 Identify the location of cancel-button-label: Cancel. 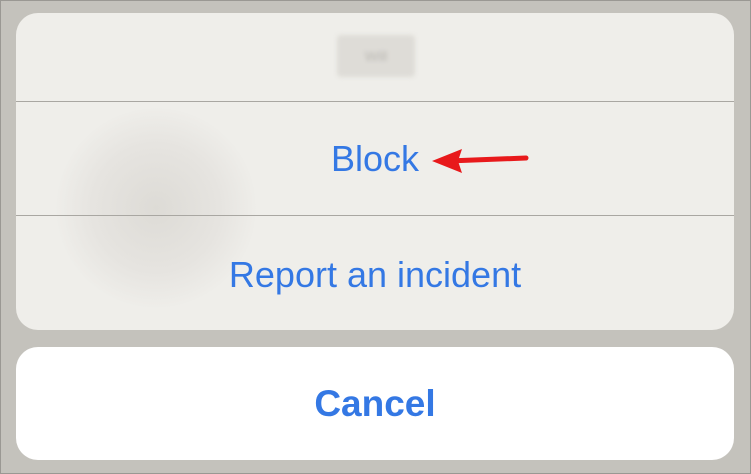
(375, 403).